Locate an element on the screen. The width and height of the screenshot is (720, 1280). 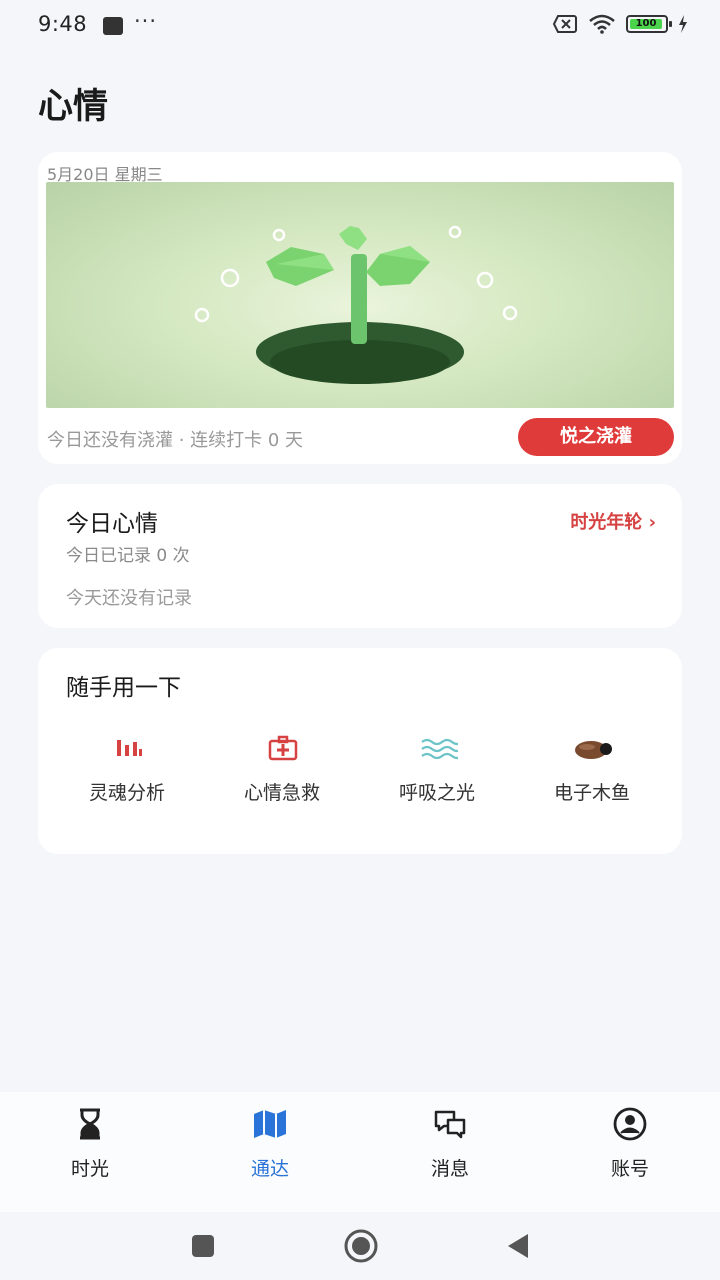
nav-item-time: 时光 is located at coordinates (90, 1146).